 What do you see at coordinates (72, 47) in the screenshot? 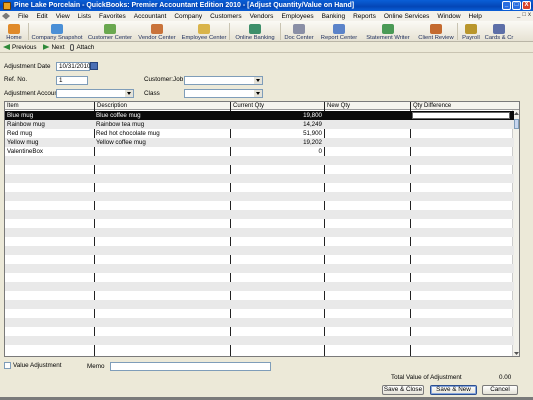
I see `paperclip-icon` at bounding box center [72, 47].